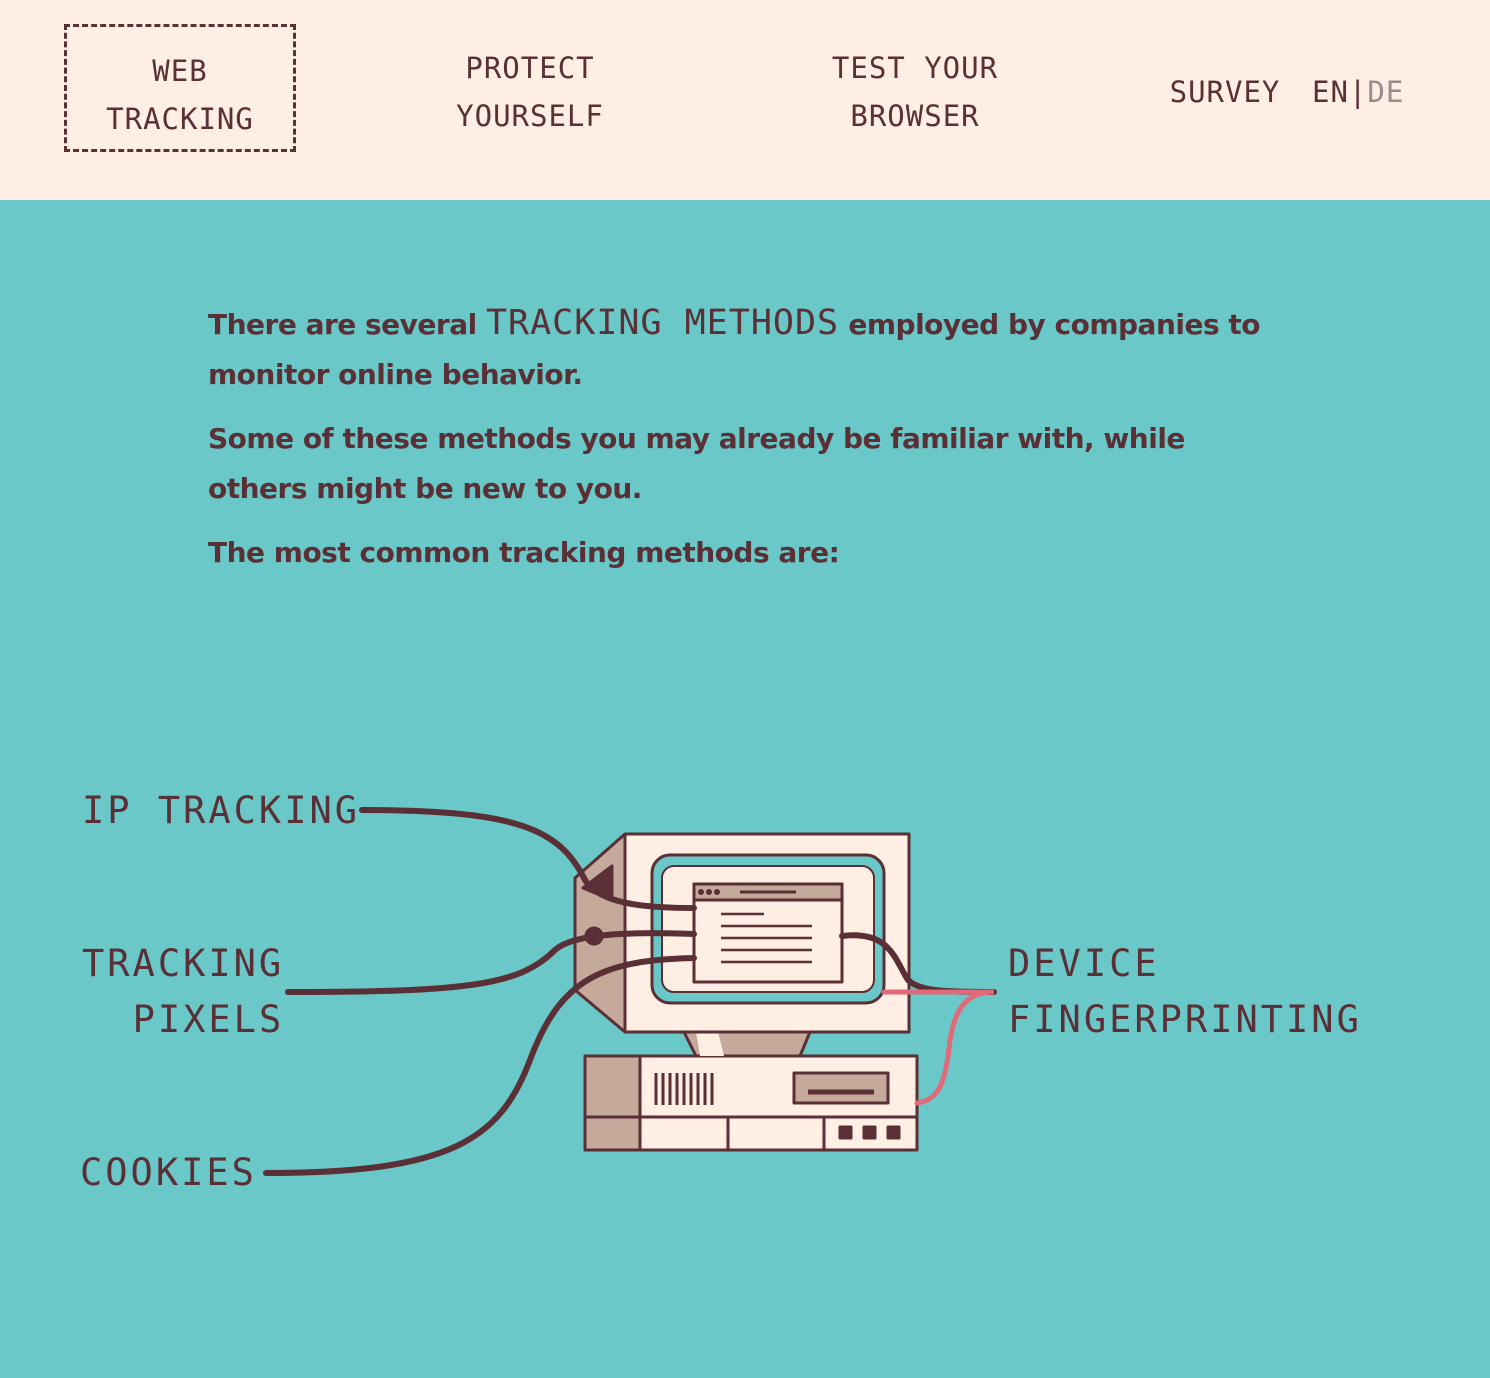 The height and width of the screenshot is (1378, 1490). What do you see at coordinates (183, 963) in the screenshot?
I see `label-tracking-pixels-line1: TRACKING` at bounding box center [183, 963].